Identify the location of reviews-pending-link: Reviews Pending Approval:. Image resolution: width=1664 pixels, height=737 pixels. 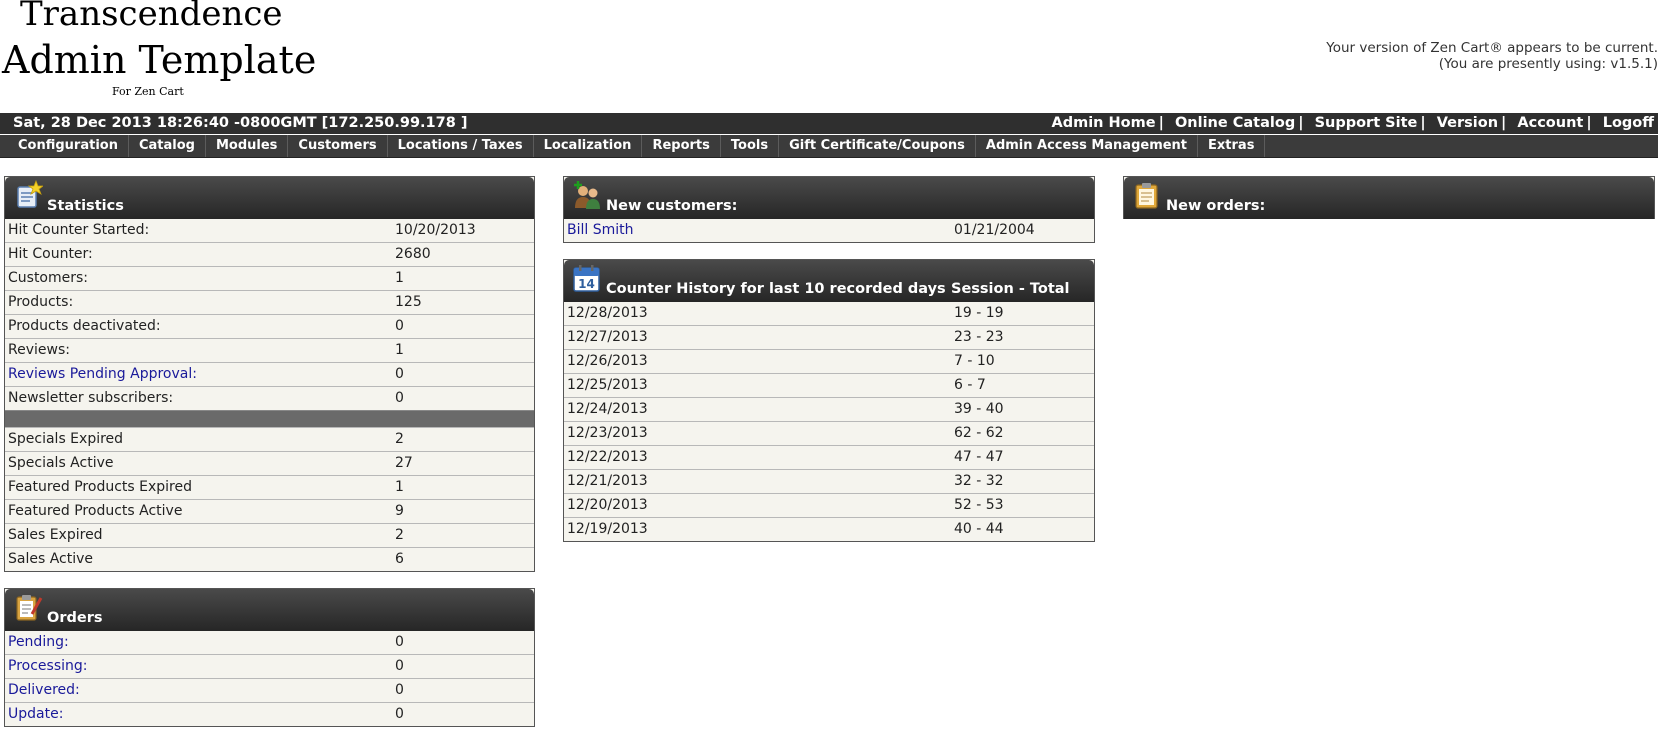
(102, 374).